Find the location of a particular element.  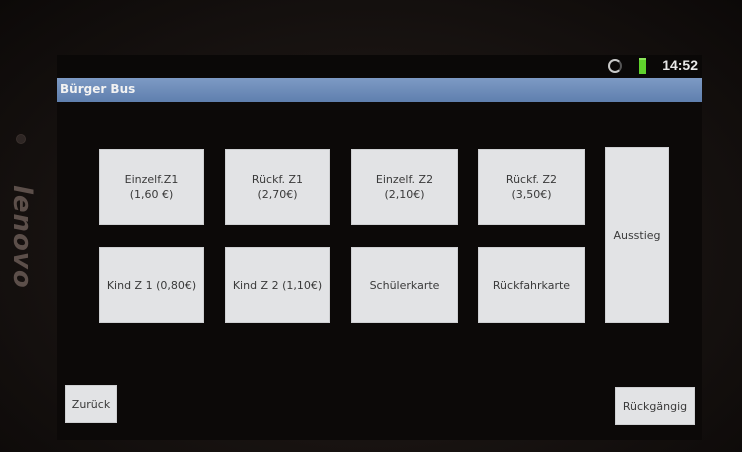

ticket-label: Einzelf.Z1 is located at coordinates (151, 179).